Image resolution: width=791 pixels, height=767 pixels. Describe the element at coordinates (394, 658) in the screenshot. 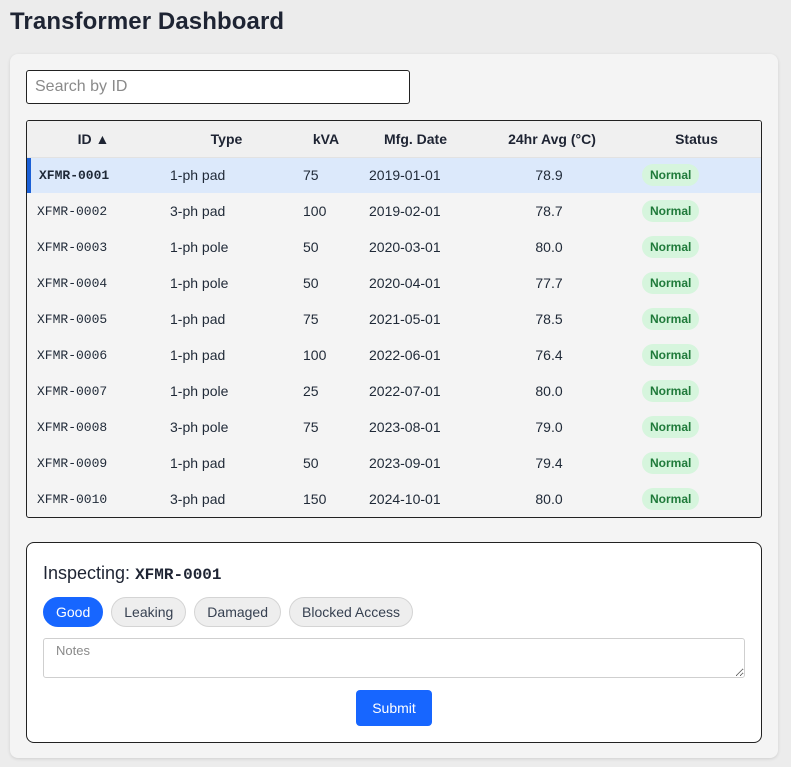

I see `notes-textarea` at that location.